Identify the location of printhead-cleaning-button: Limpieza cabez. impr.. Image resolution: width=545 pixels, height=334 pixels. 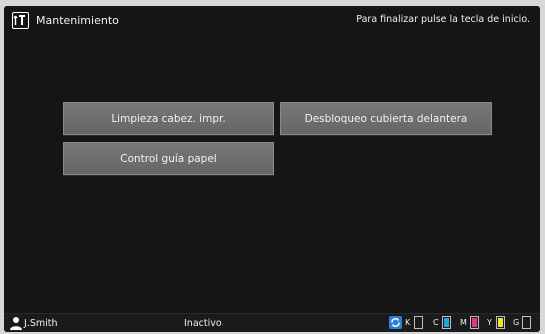
(168, 118).